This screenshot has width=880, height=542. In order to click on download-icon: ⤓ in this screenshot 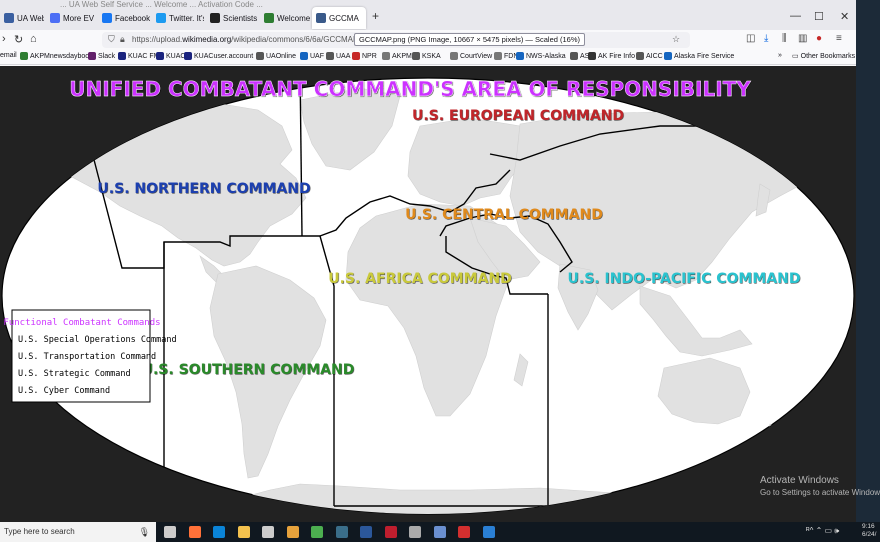, I will do `click(766, 38)`.